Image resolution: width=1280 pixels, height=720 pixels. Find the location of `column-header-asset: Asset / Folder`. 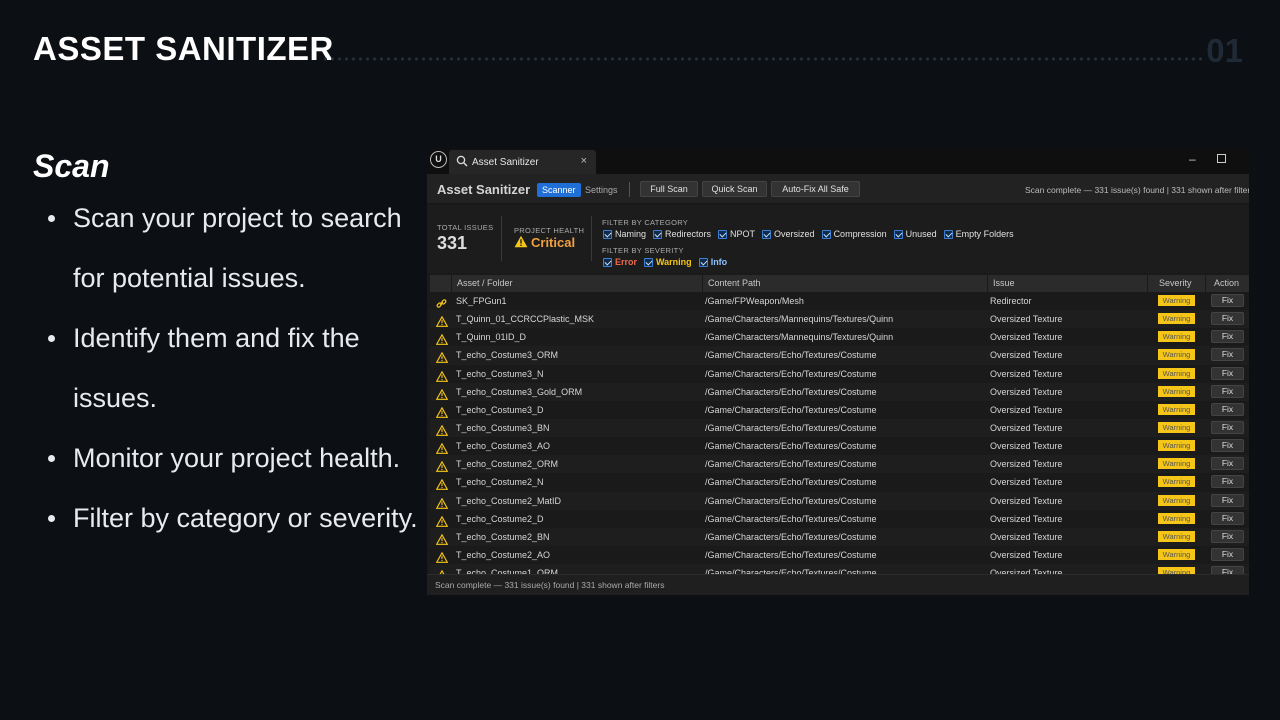

column-header-asset: Asset / Folder is located at coordinates (576, 283).